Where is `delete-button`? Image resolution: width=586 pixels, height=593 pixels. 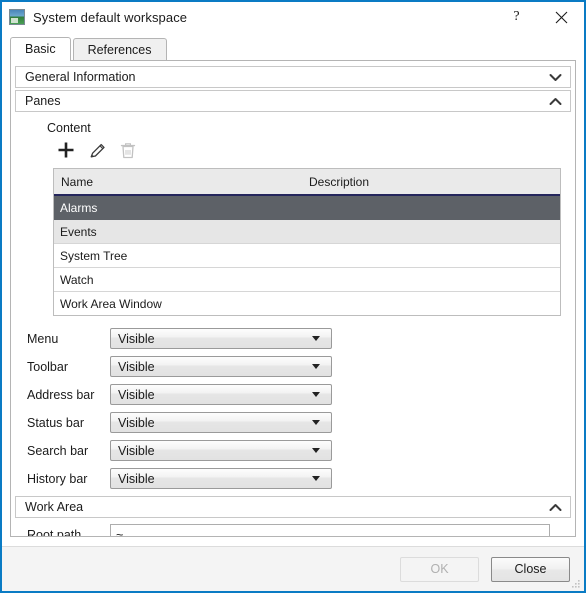 delete-button is located at coordinates (128, 150).